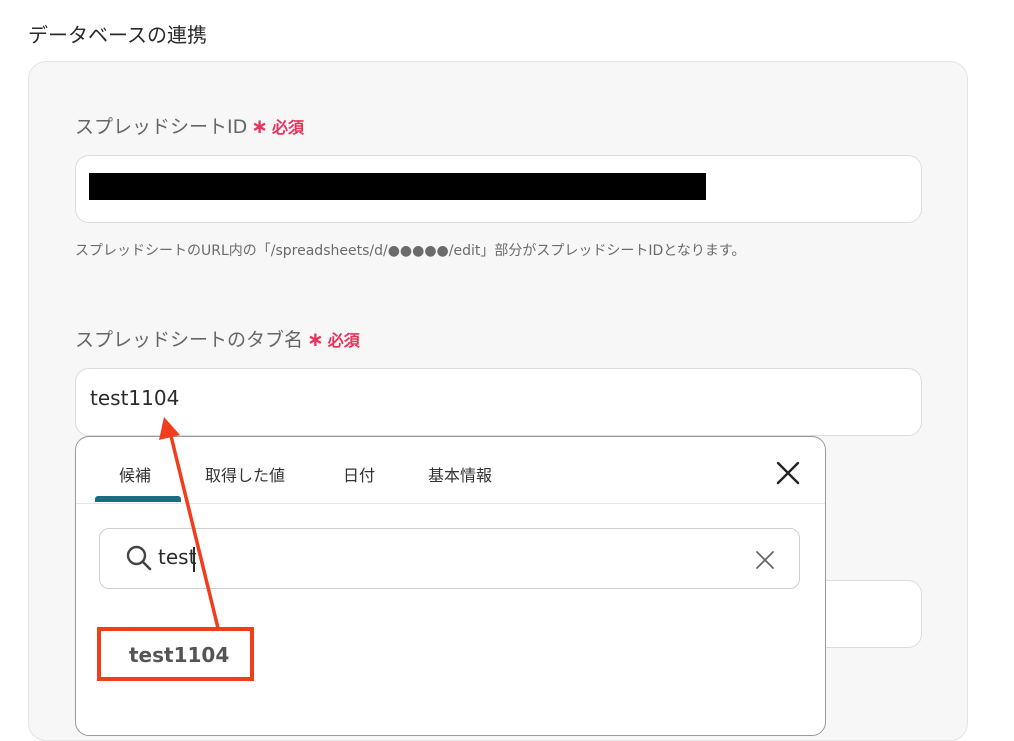  What do you see at coordinates (175, 654) in the screenshot?
I see `annotation-highlight-box` at bounding box center [175, 654].